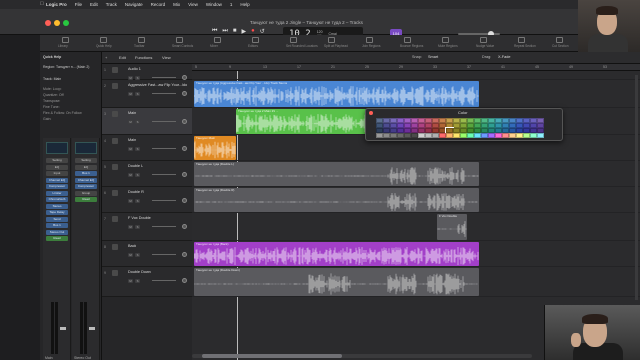  I want to click on audio-region: Танцуют не туда (Double R), so click(336, 200).